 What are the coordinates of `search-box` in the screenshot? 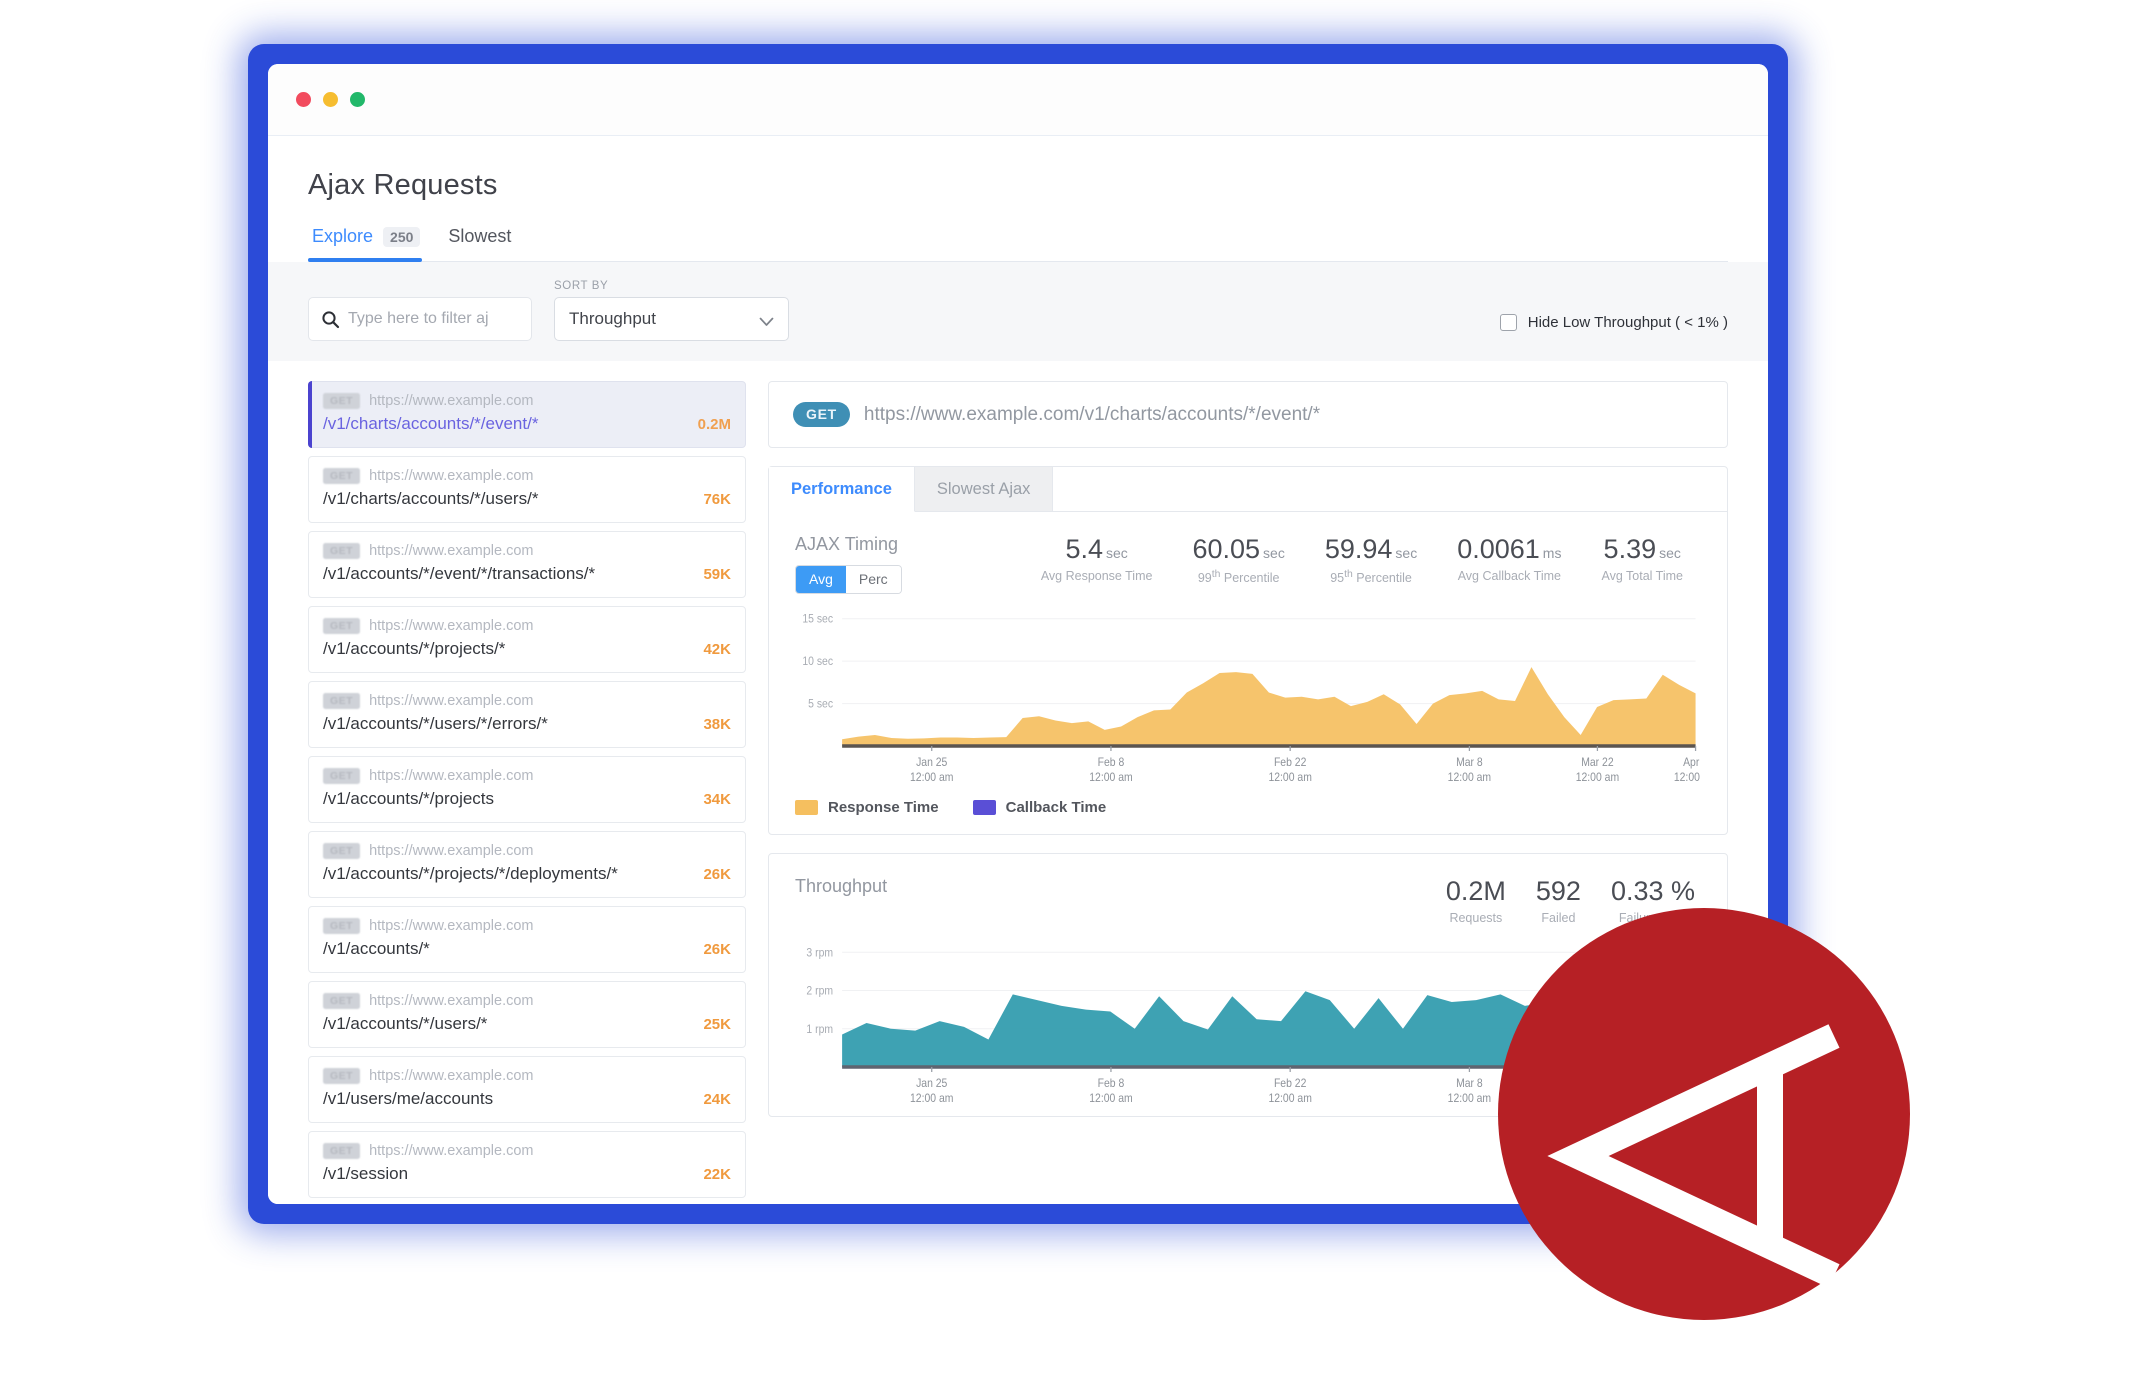 It's located at (420, 319).